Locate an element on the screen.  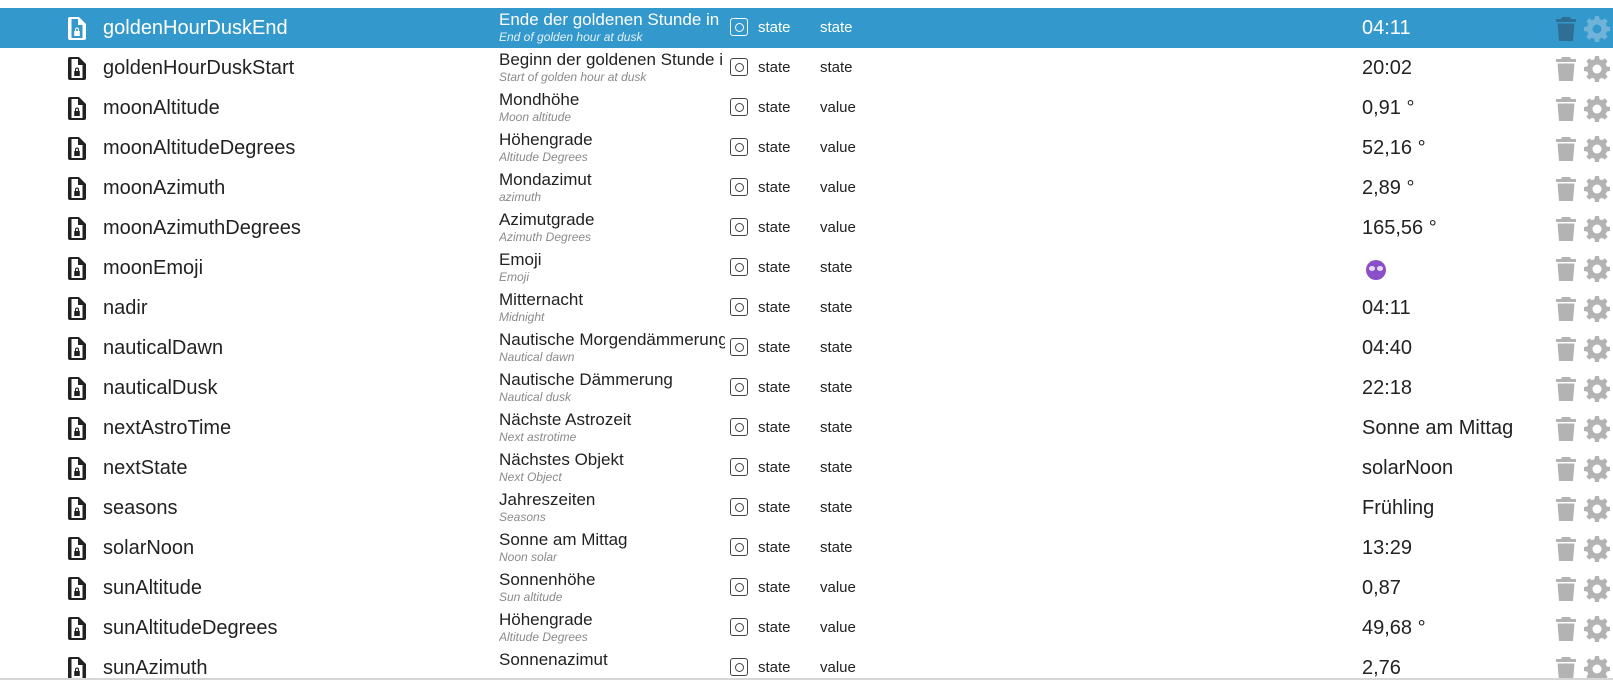
object-id: moonAzimuth is located at coordinates (164, 188).